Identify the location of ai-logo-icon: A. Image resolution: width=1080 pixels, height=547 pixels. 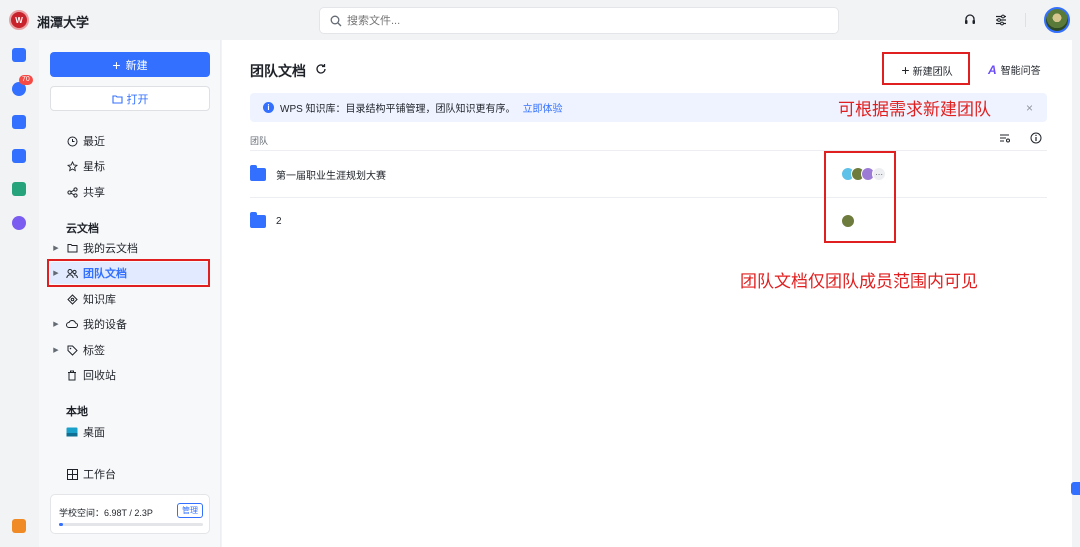
(992, 69).